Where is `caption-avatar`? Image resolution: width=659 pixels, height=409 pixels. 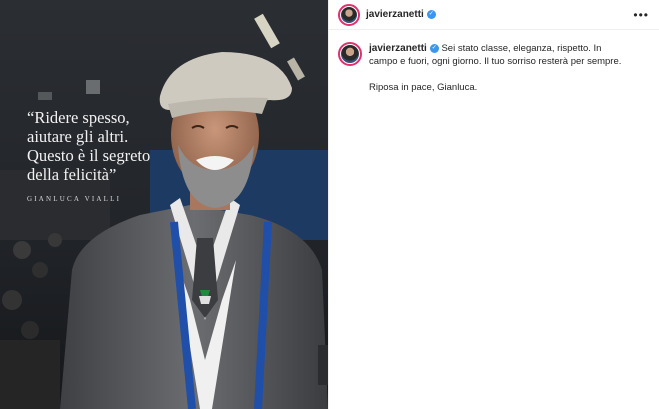 caption-avatar is located at coordinates (350, 54).